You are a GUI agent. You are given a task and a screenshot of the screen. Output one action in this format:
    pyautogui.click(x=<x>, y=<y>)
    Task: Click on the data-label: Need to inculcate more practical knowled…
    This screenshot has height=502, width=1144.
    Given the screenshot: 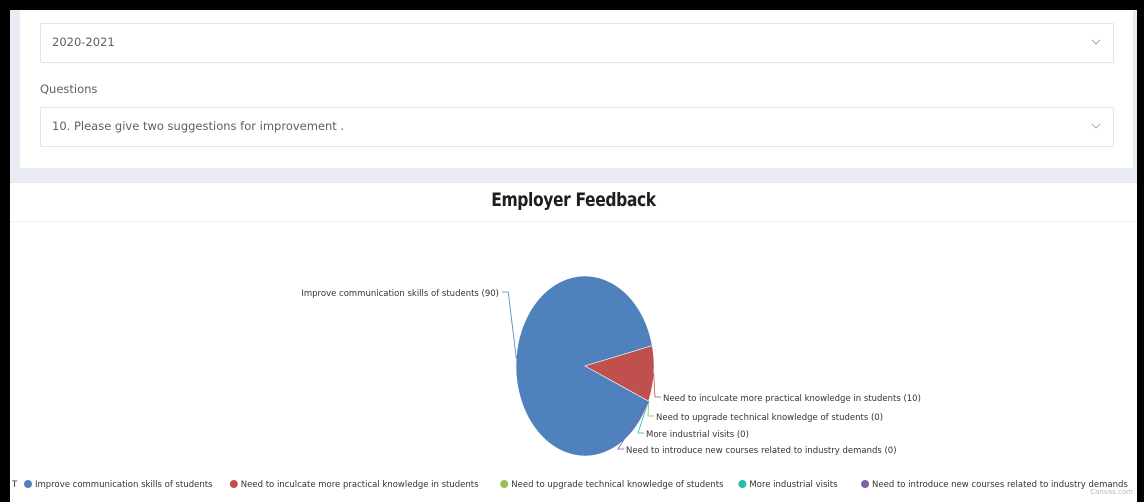 What is the action you would take?
    pyautogui.click(x=792, y=399)
    